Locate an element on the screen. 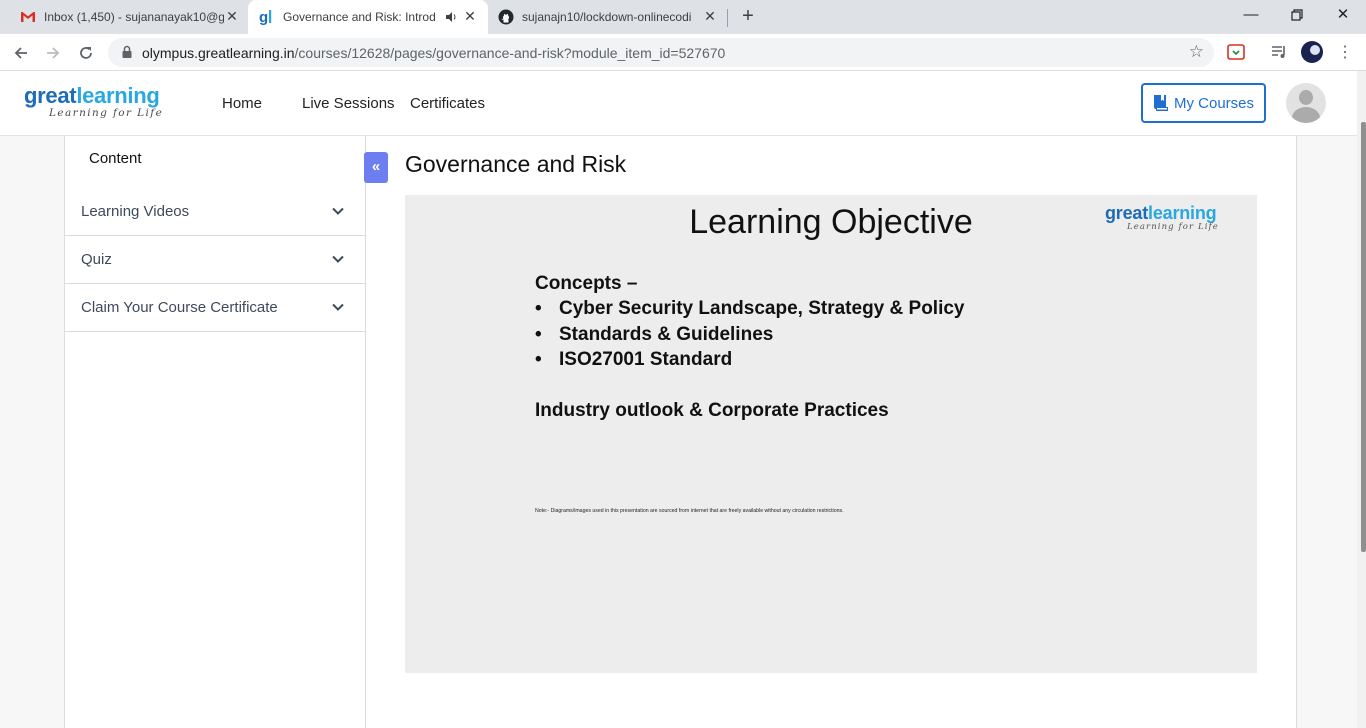 This screenshot has width=1366, height=728. extension-icon is located at coordinates (1236, 52).